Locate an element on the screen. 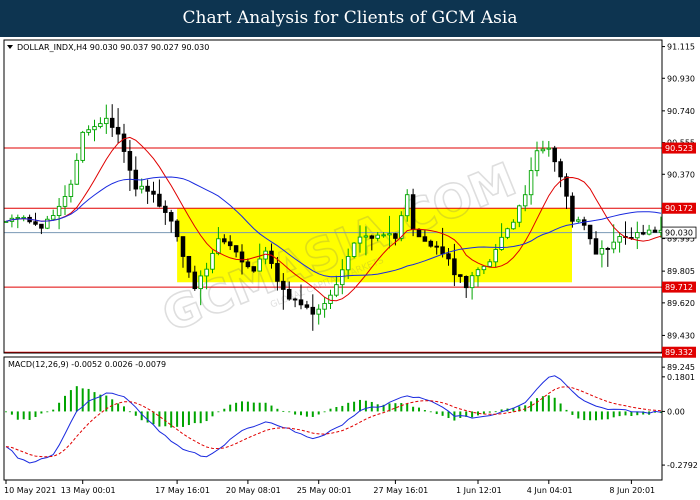 The height and width of the screenshot is (500, 700). time-tick-label: 13 May 00:01 is located at coordinates (88, 490).